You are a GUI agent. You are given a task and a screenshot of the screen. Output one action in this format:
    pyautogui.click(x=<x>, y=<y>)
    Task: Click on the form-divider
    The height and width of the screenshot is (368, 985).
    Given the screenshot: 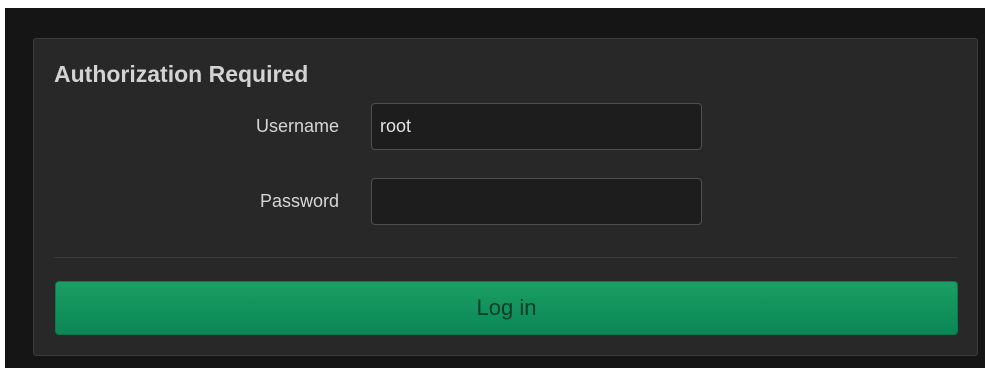 What is the action you would take?
    pyautogui.click(x=506, y=257)
    